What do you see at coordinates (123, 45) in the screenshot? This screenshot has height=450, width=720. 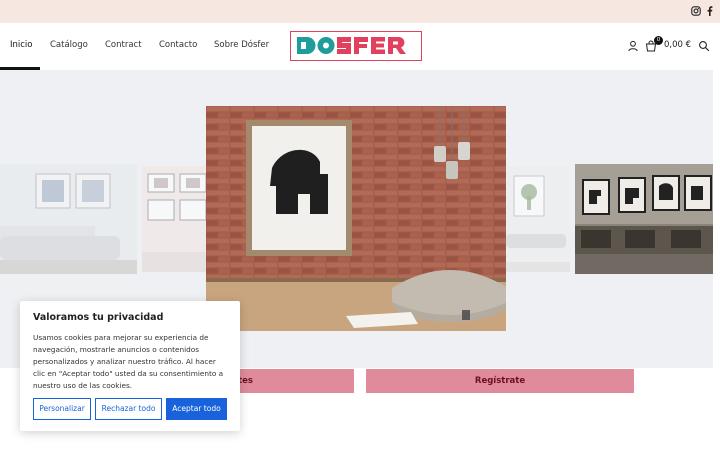 I see `nav-item-contract: Contract` at bounding box center [123, 45].